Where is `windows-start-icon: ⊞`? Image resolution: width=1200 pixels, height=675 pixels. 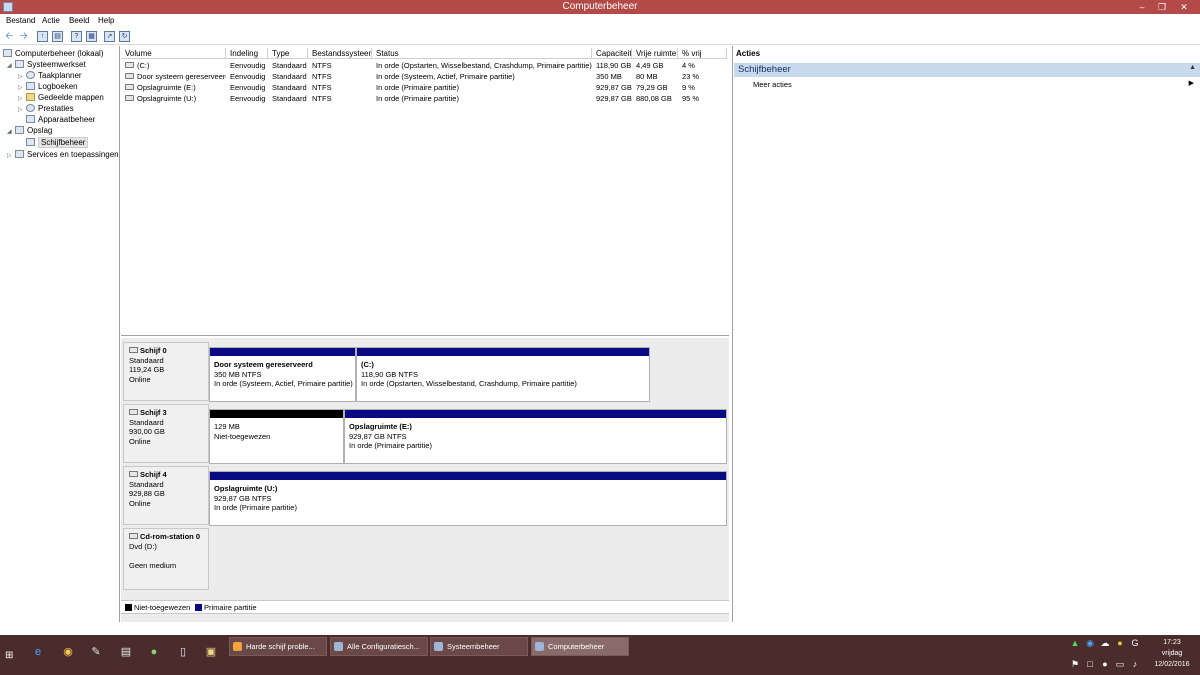
windows-start-icon: ⊞ is located at coordinates (9, 655).